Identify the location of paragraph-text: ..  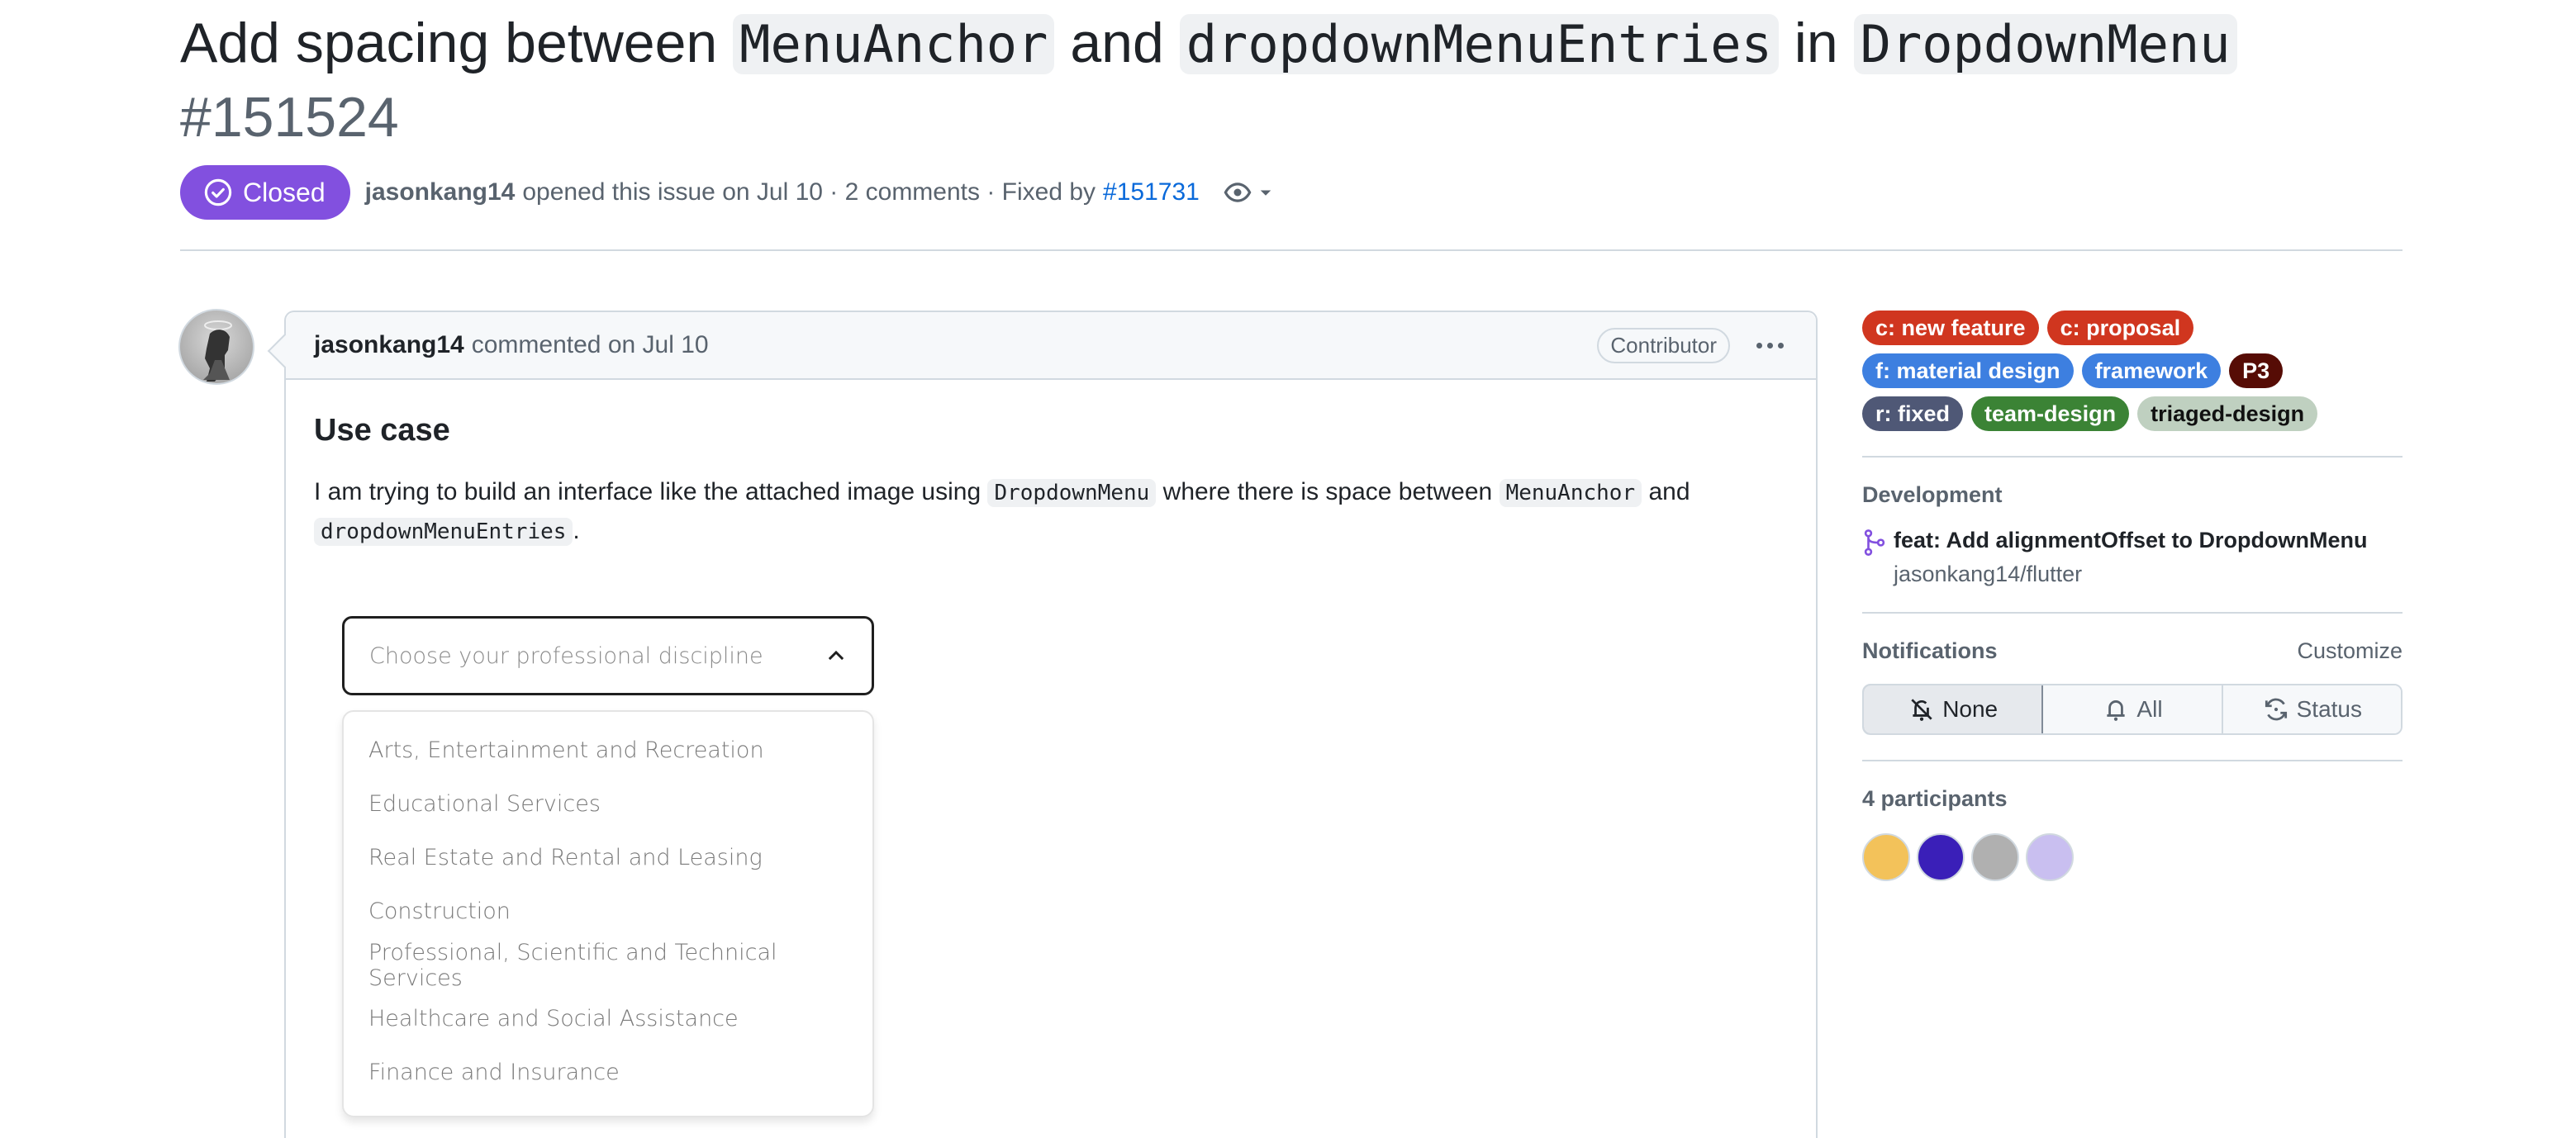
(576, 530).